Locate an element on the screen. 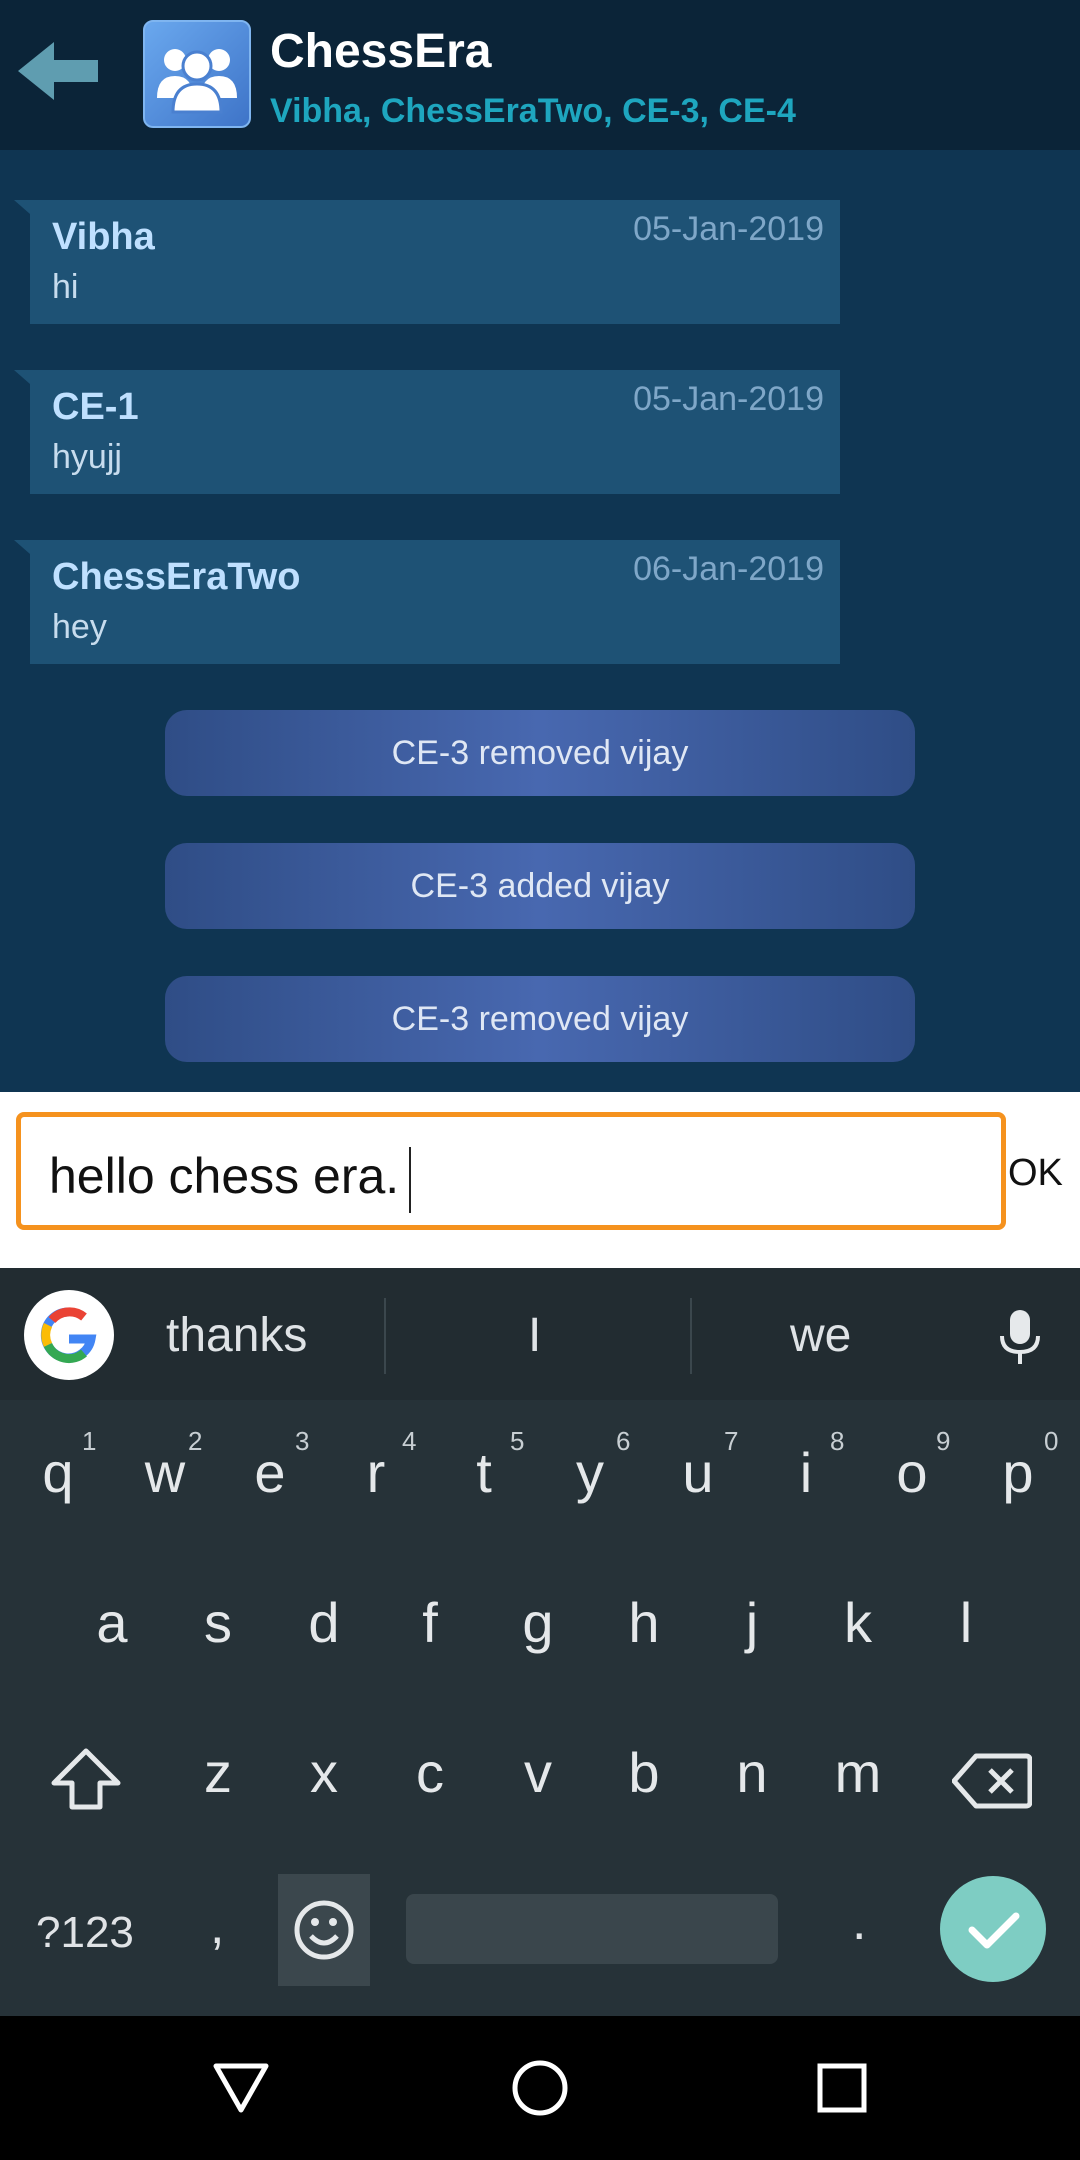 The image size is (1080, 2160). message-text: hey is located at coordinates (79, 627).